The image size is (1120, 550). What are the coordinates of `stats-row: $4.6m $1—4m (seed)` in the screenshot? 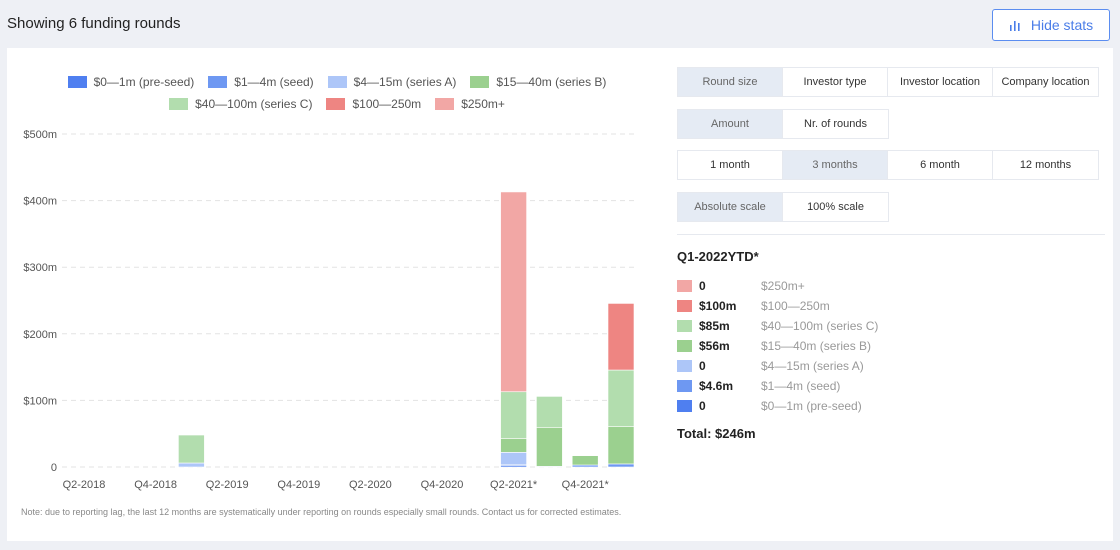 It's located at (758, 386).